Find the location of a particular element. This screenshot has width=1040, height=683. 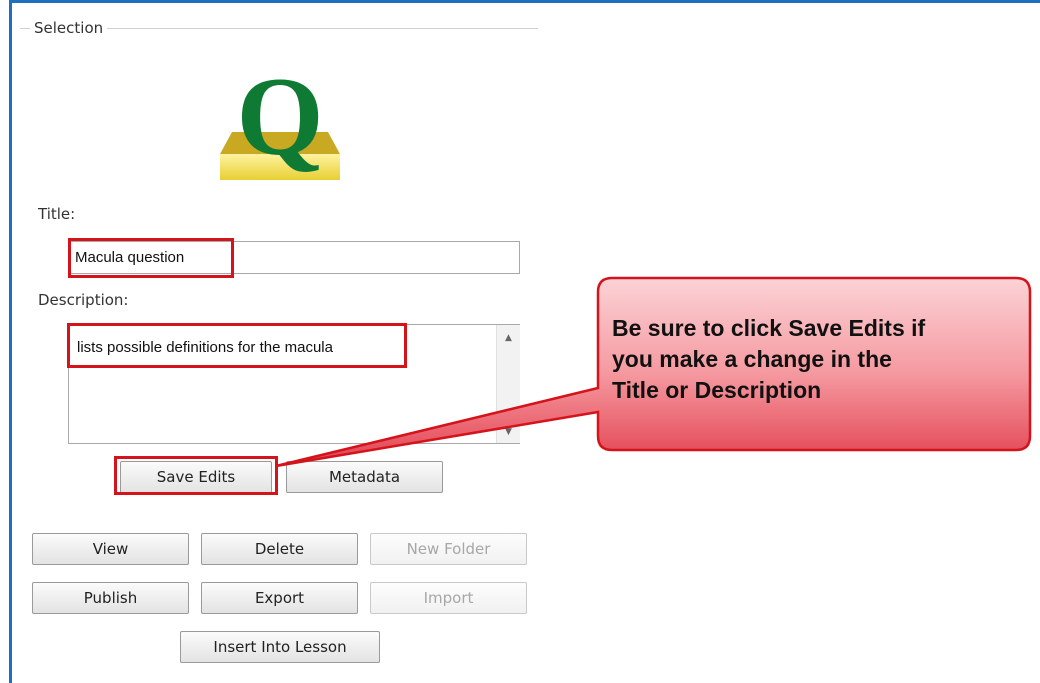

description-label: Description: is located at coordinates (83, 300).